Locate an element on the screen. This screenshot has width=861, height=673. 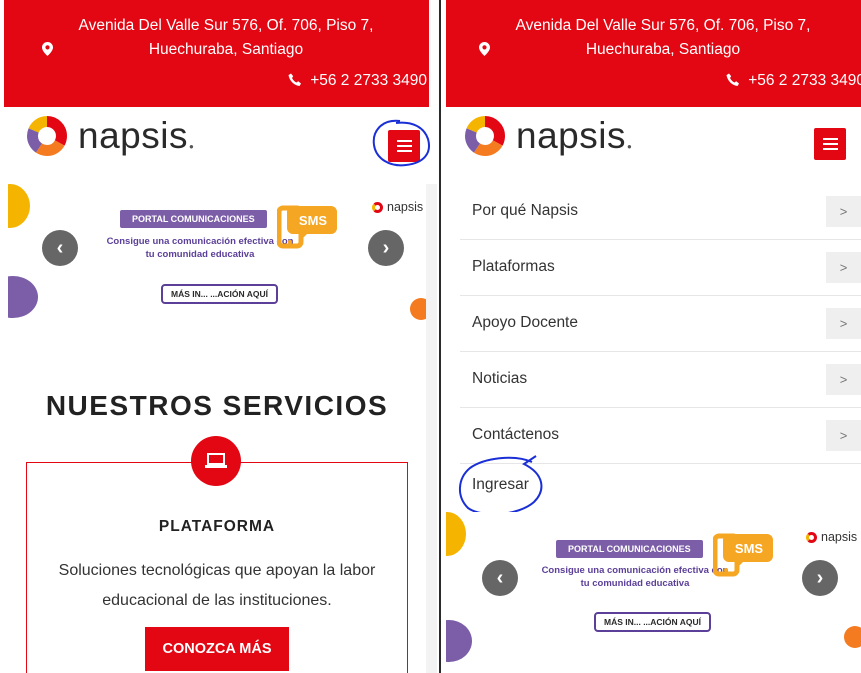
menu-item-plataformas: Plataformas > is located at coordinates (660, 268).